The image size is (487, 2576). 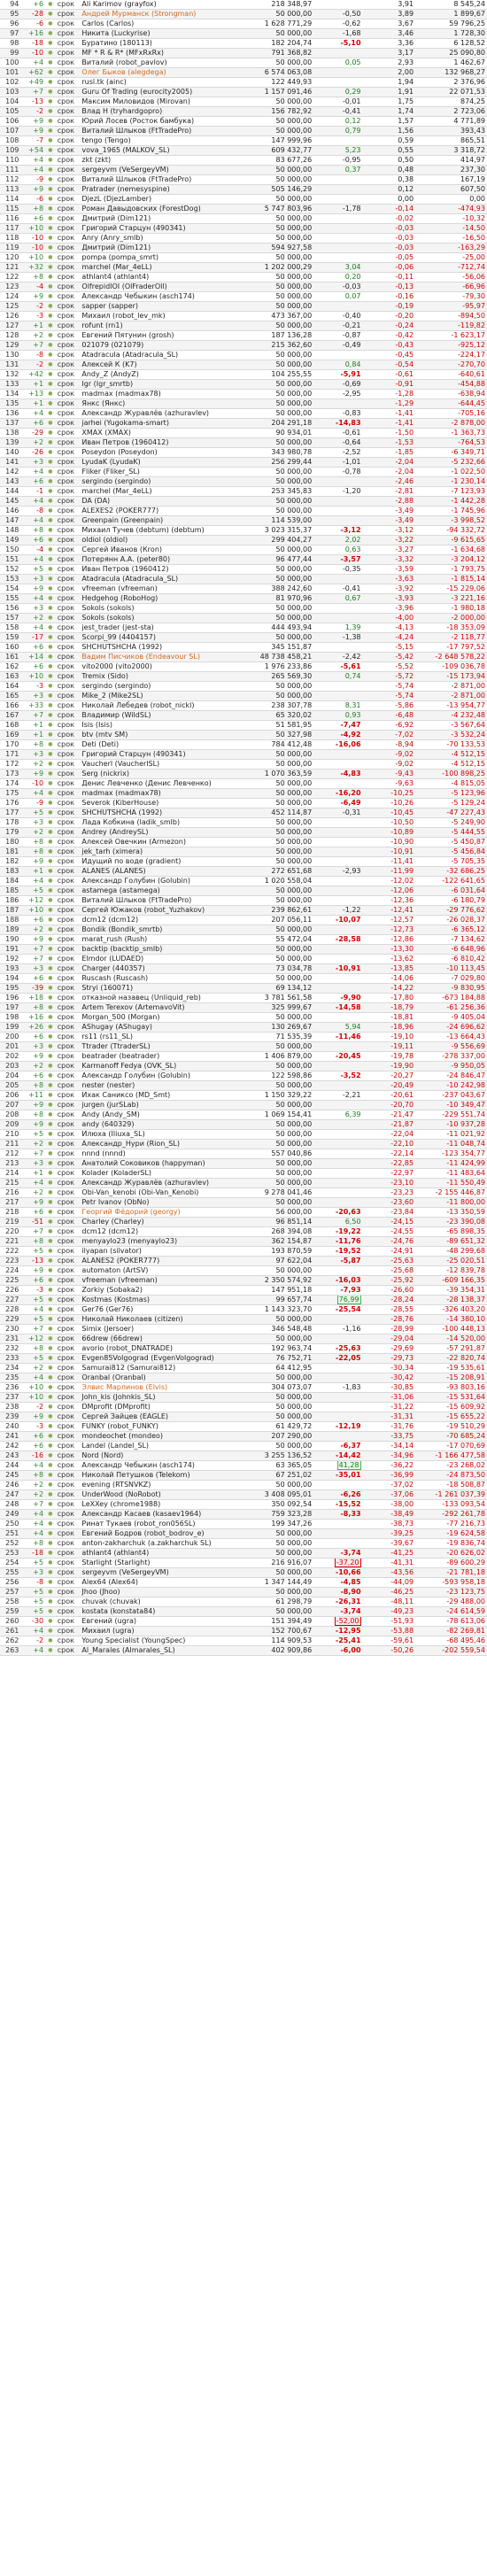 I want to click on participant-name: Simix (Jersoer), so click(x=162, y=1329).